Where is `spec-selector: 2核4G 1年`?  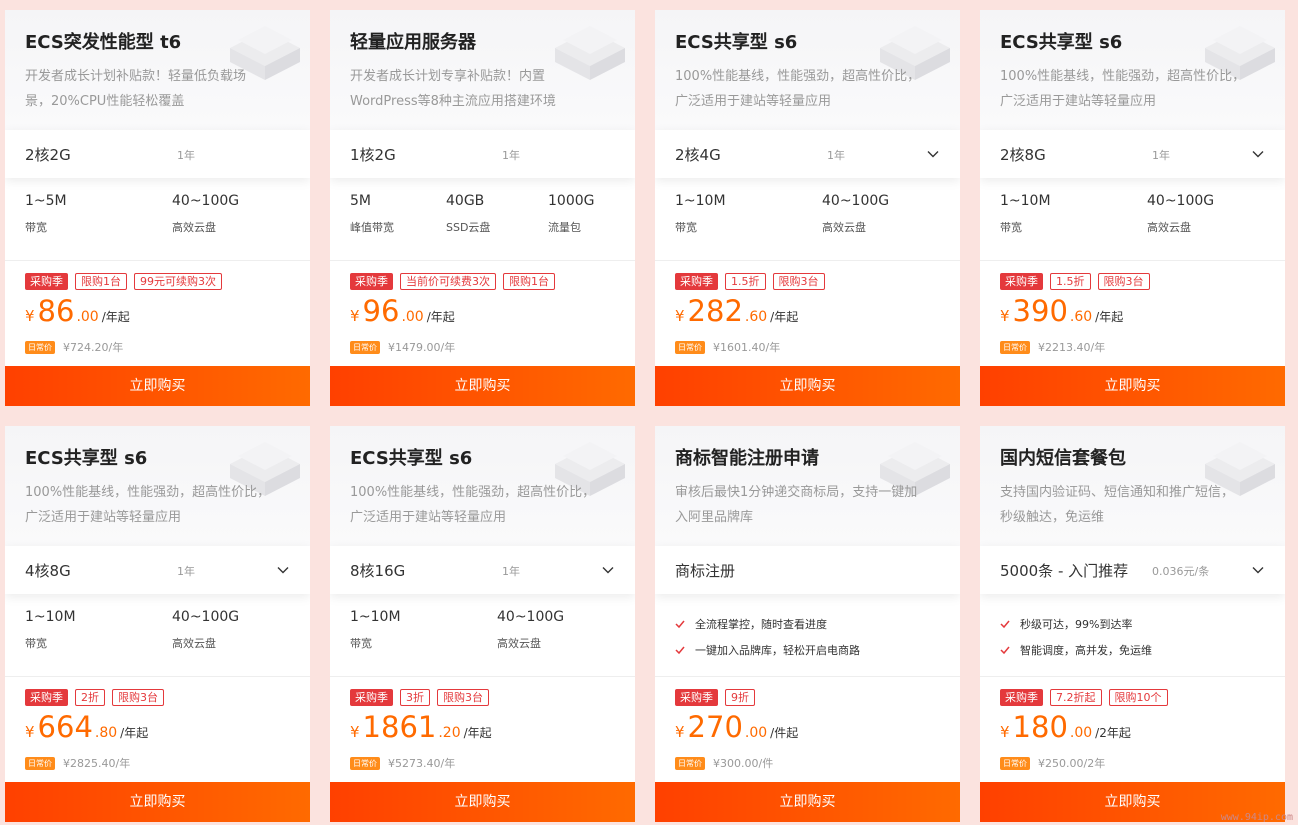
spec-selector: 2核4G 1年 is located at coordinates (807, 154).